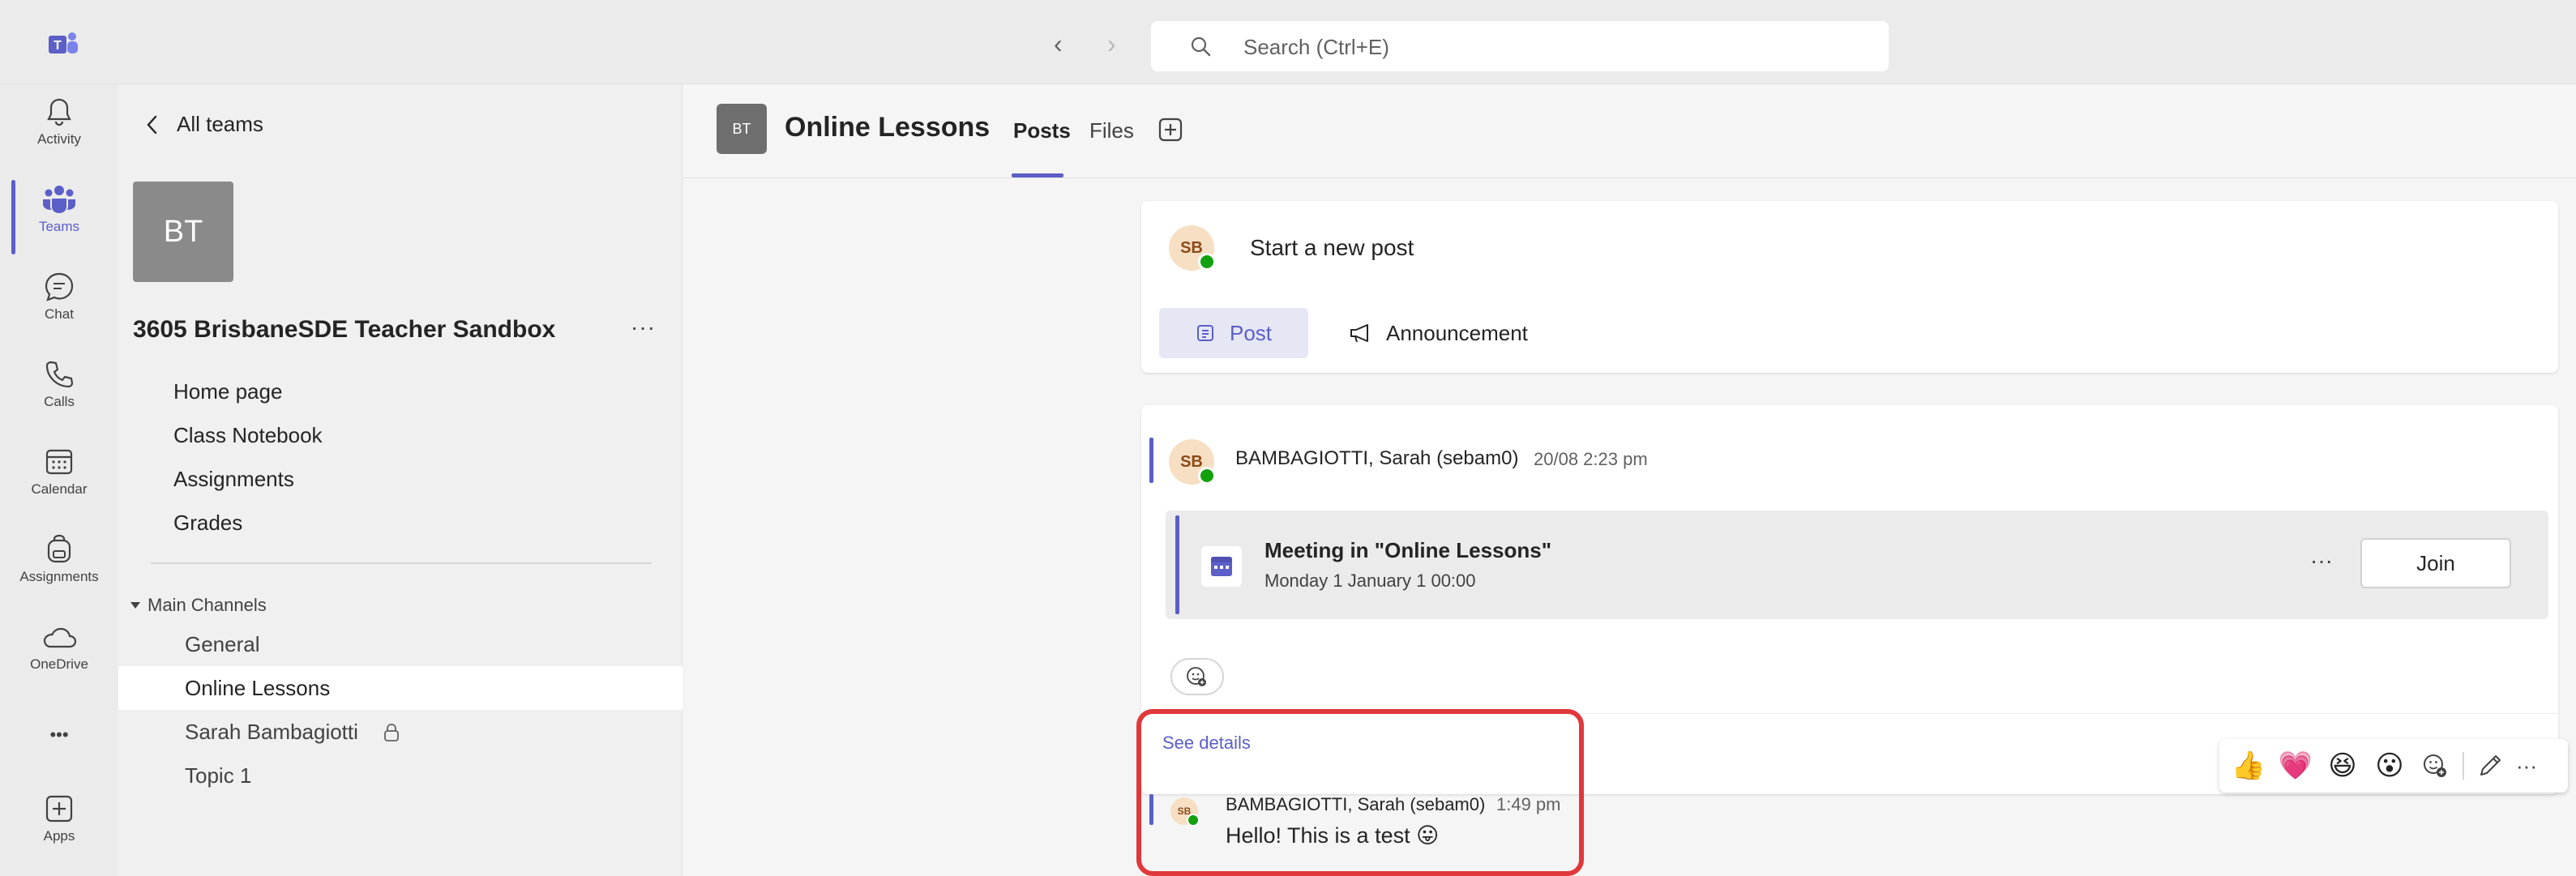 This screenshot has width=2576, height=876. Describe the element at coordinates (1316, 47) in the screenshot. I see `search-placeholder: Search (Ctrl+E)` at that location.